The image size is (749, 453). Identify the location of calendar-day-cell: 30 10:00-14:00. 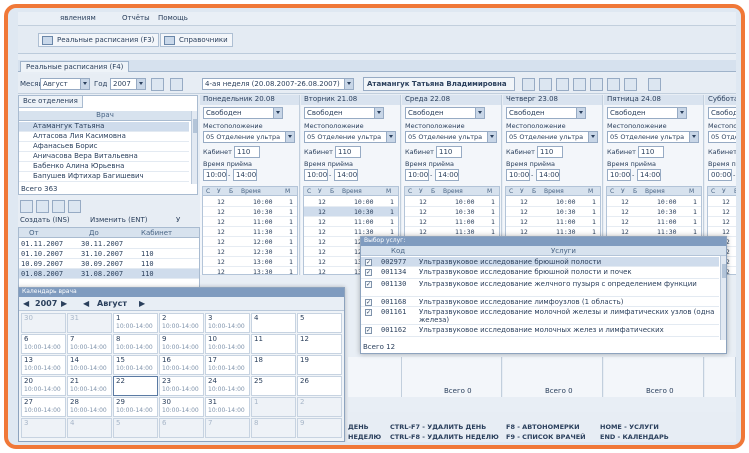
(181, 407).